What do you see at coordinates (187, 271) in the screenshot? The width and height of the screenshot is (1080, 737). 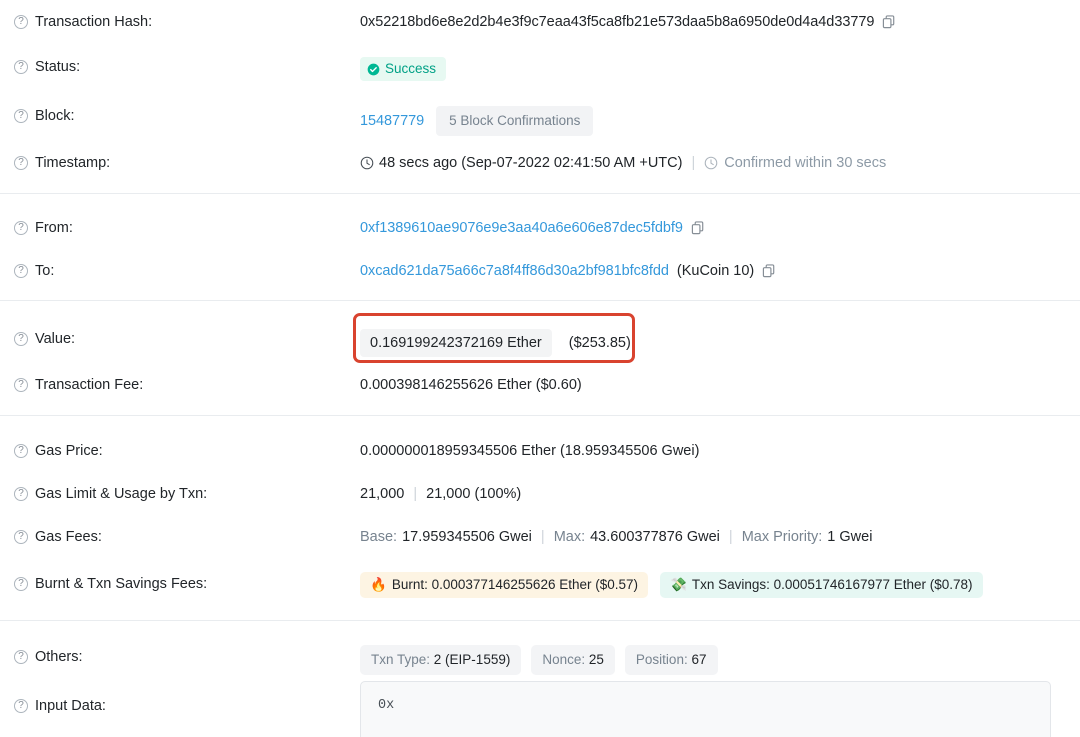 I see `label-to: ? To:` at bounding box center [187, 271].